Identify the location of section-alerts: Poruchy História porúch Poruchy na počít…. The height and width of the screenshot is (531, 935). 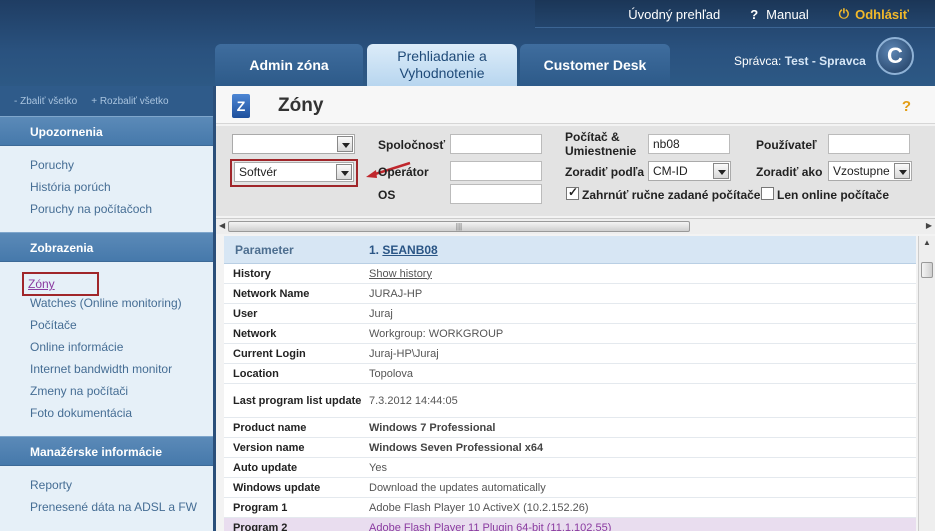
(106, 189).